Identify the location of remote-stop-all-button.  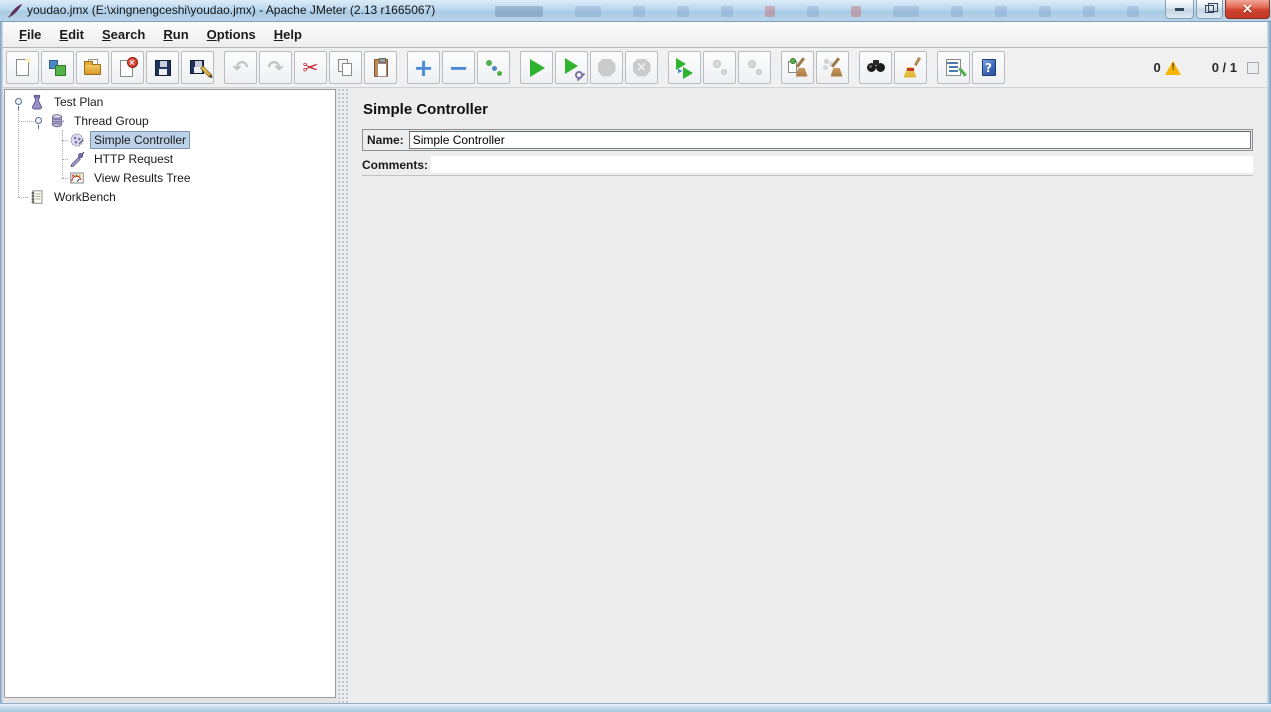
(719, 67).